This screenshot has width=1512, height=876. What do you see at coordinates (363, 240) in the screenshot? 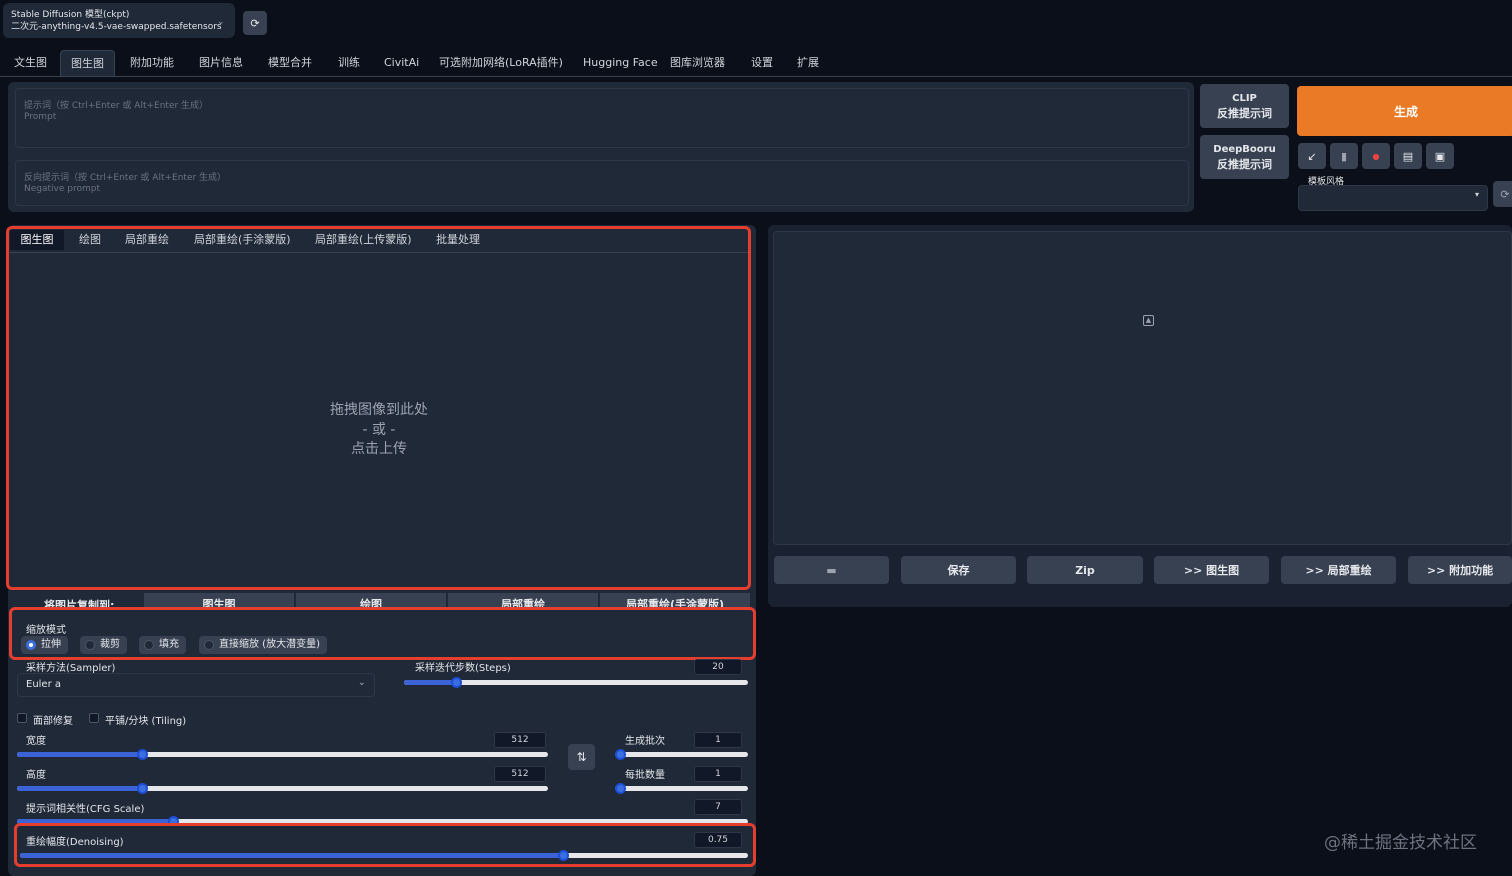
I see `img-tab-inpaint-upload: 局部重绘(上传蒙版)` at bounding box center [363, 240].